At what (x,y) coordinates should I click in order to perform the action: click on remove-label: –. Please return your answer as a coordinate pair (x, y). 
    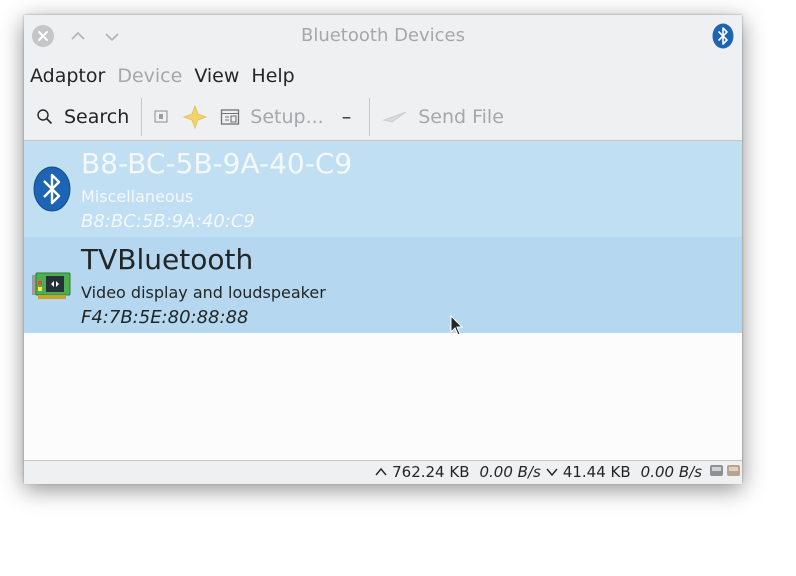
    Looking at the image, I should click on (346, 117).